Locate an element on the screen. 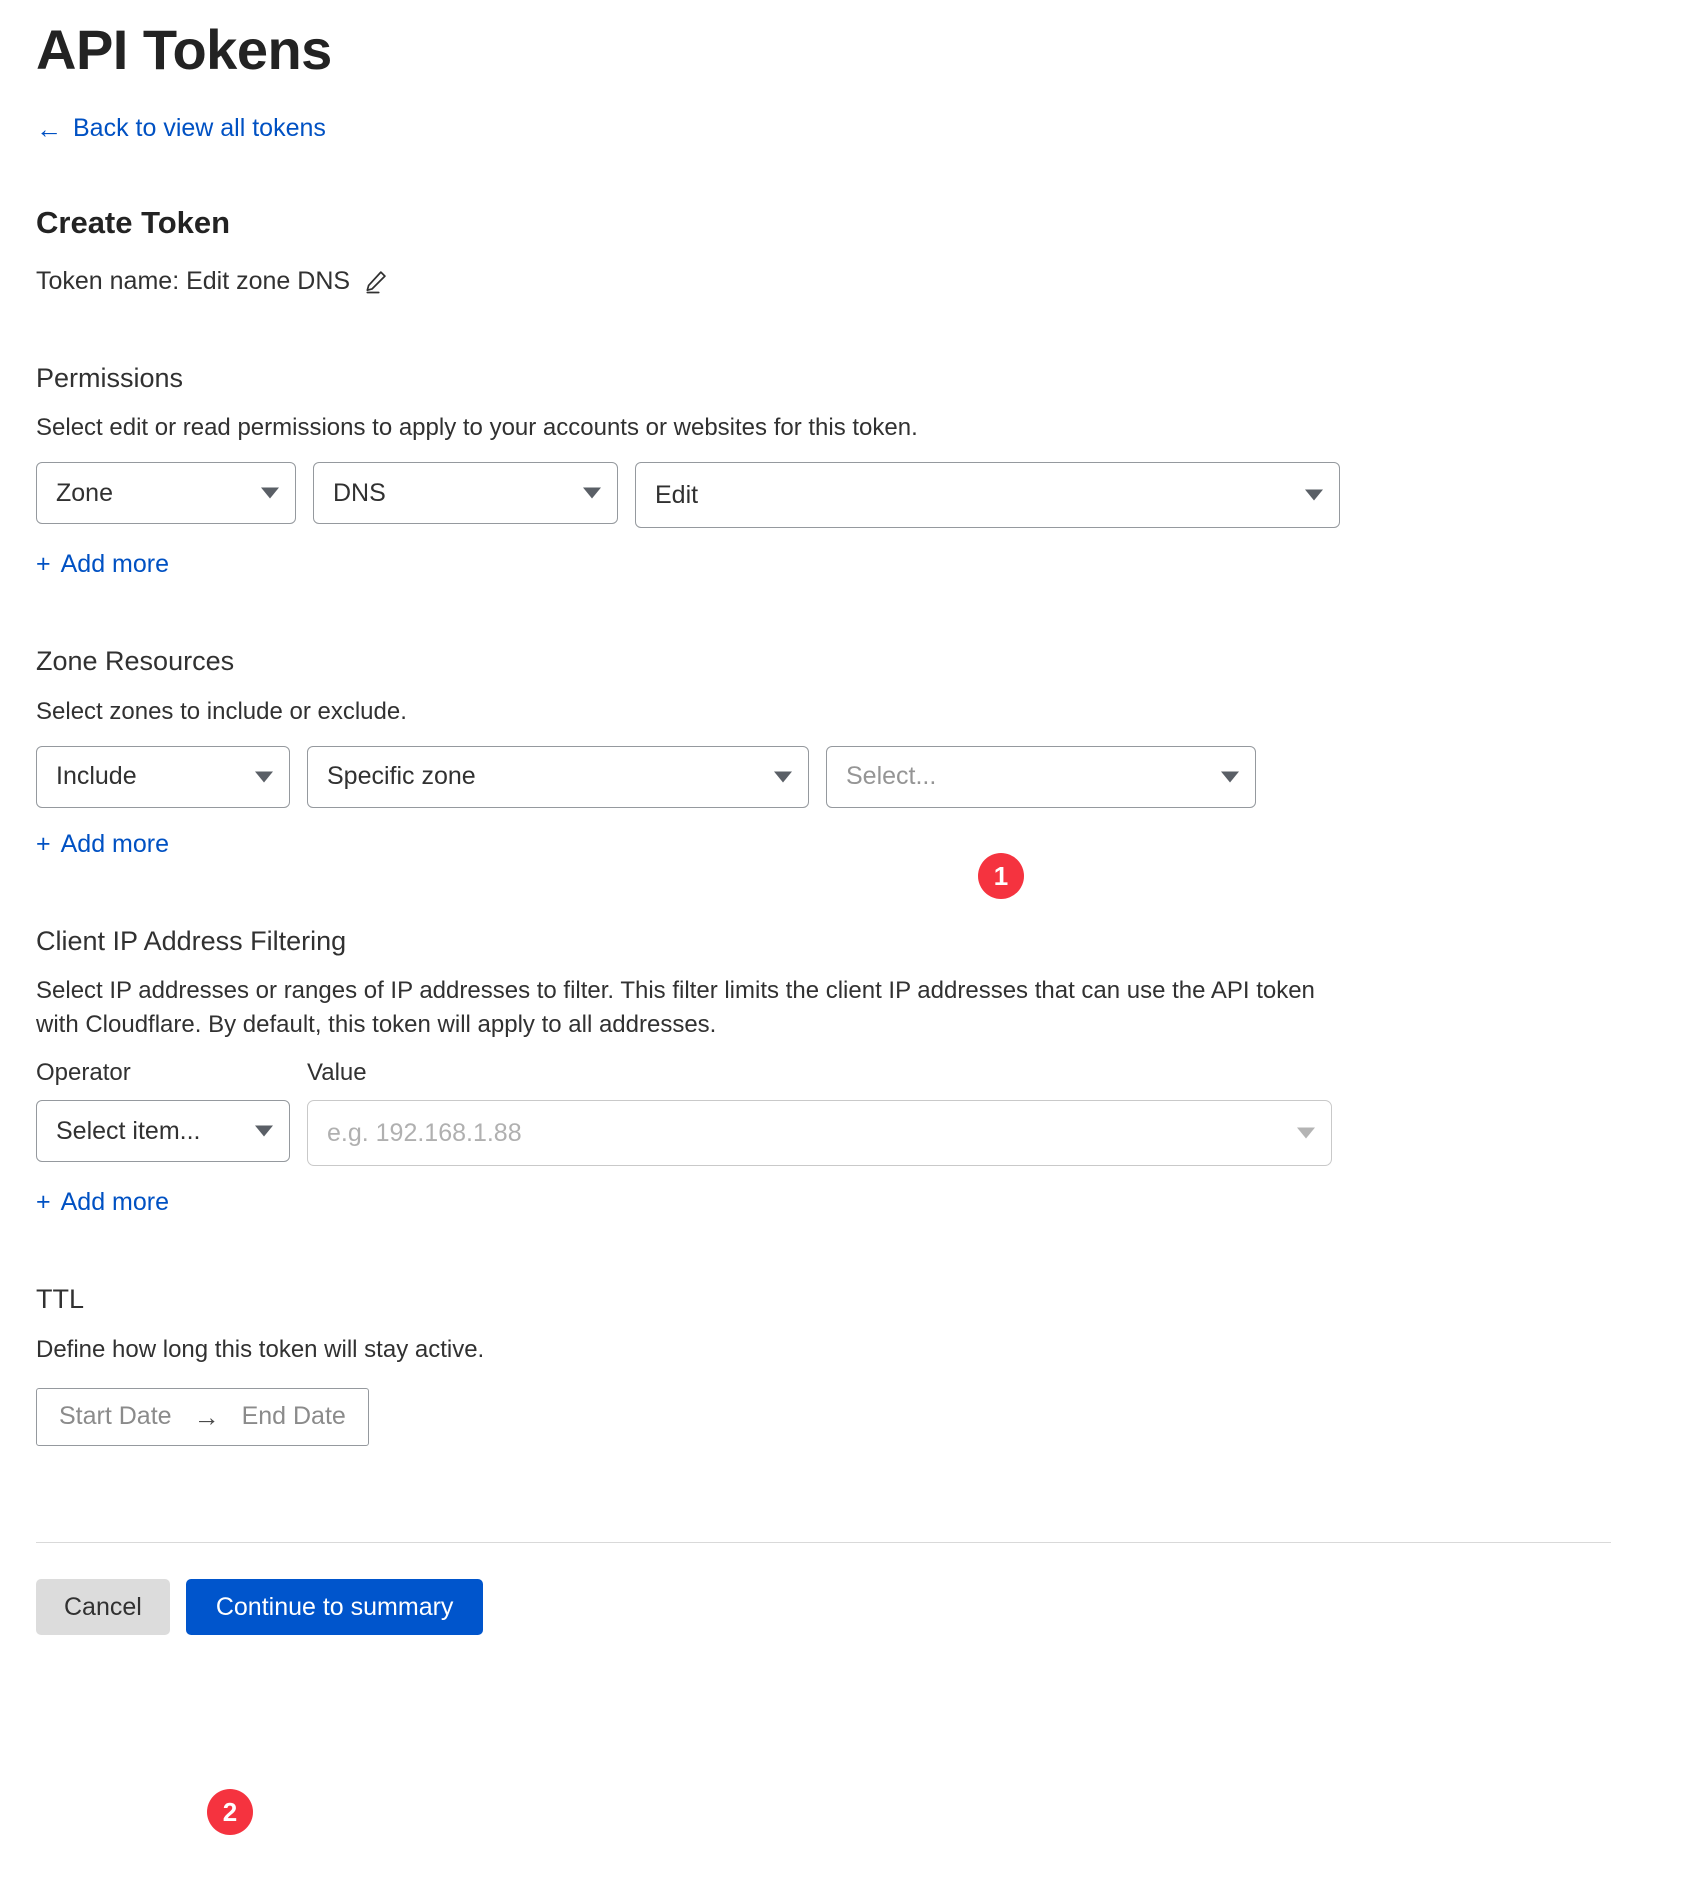 This screenshot has height=1892, width=1708. permissions-add-more-label: Add more is located at coordinates (114, 564).